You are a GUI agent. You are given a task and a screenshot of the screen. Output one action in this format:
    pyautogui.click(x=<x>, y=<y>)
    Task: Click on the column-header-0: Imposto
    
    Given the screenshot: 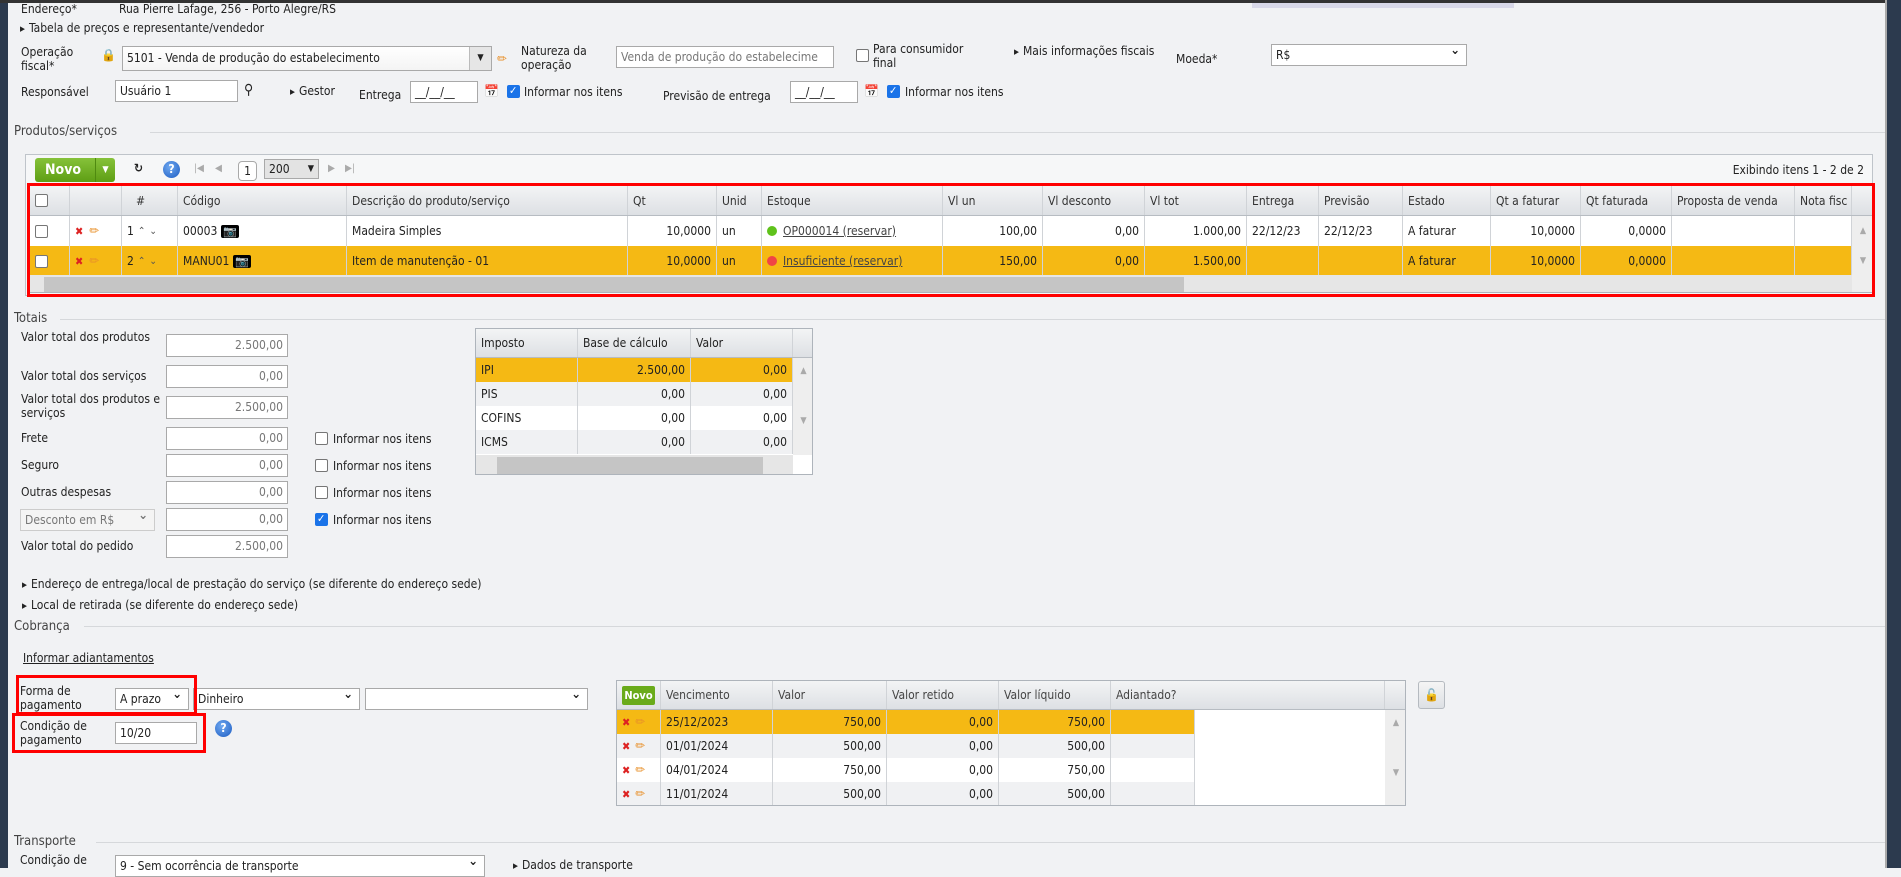 What is the action you would take?
    pyautogui.click(x=527, y=343)
    